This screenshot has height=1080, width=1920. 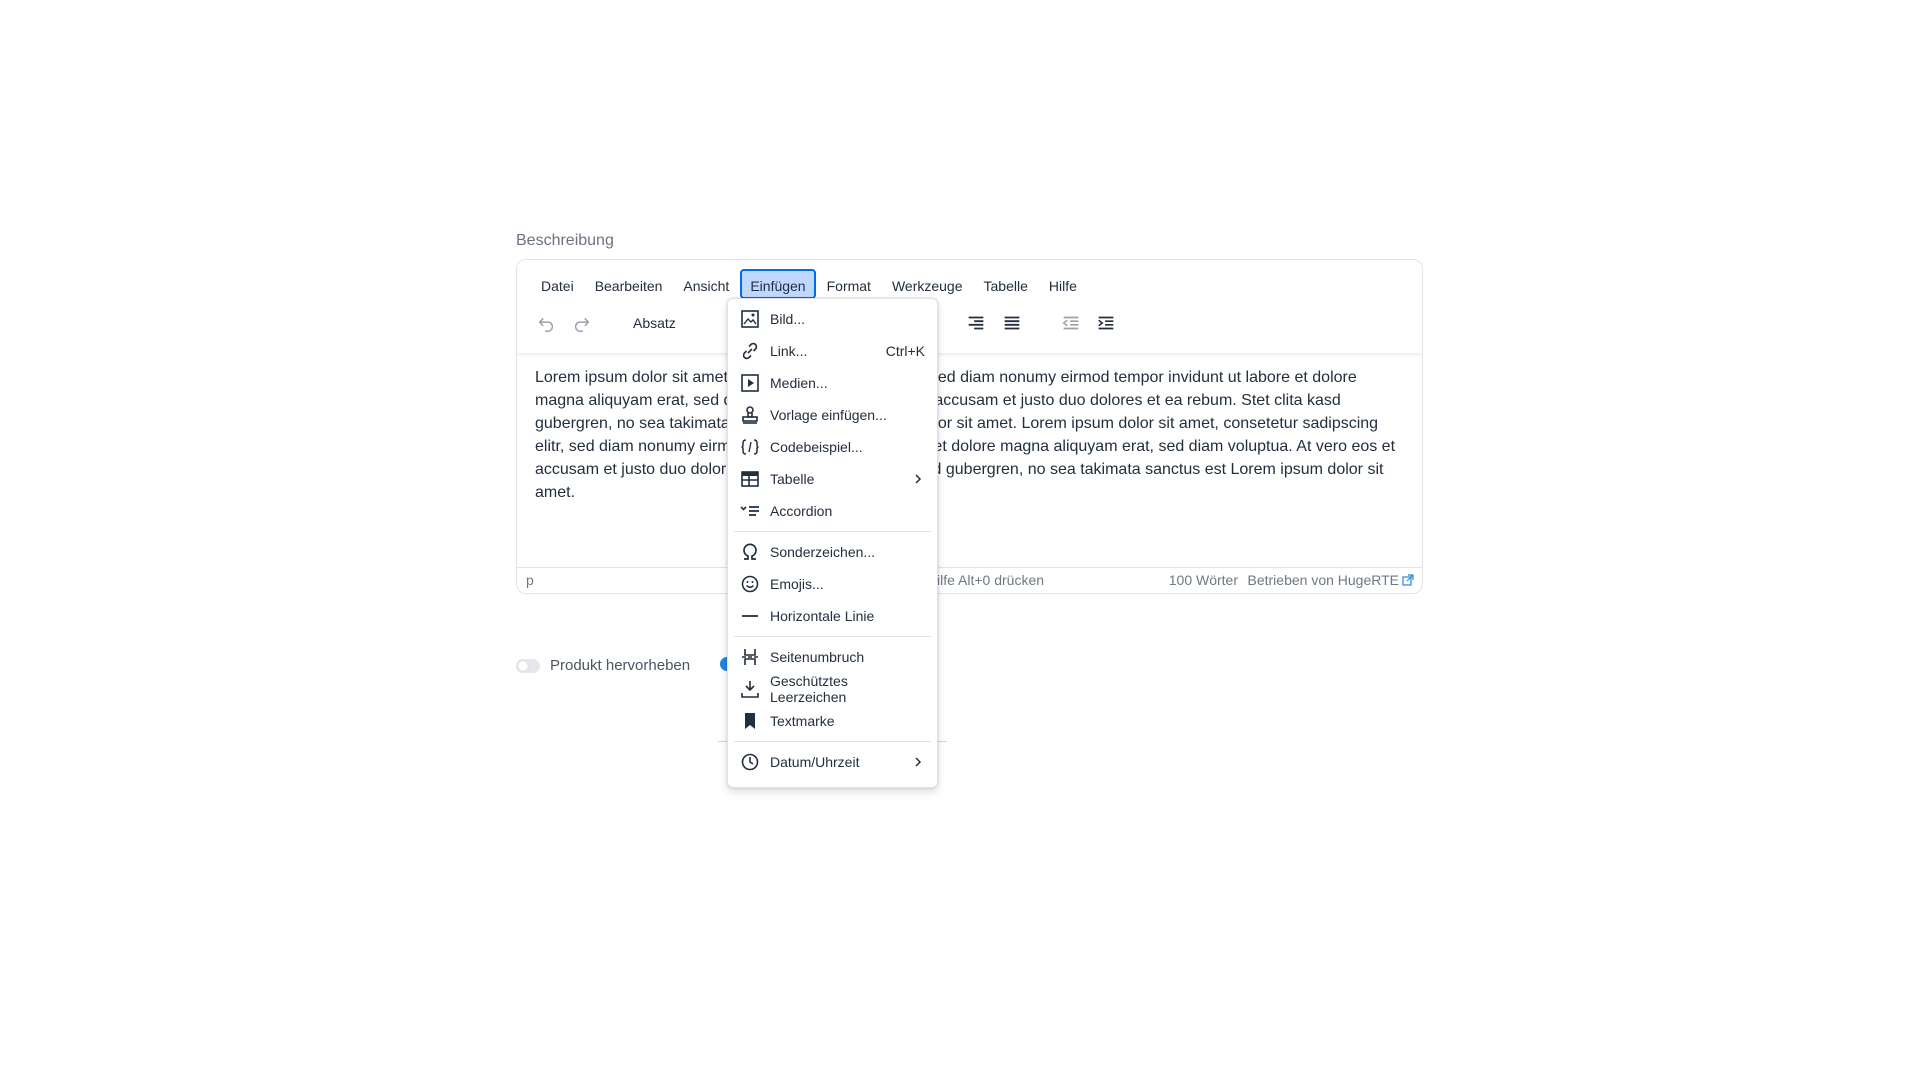 I want to click on nbsp-icon, so click(x=750, y=689).